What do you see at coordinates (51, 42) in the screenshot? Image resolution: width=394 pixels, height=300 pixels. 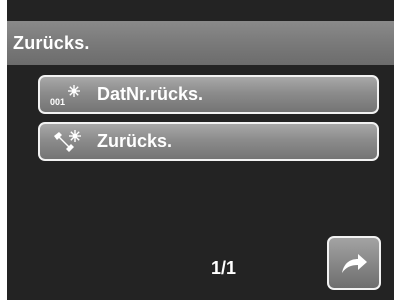 I see `page-title: Zurücks.` at bounding box center [51, 42].